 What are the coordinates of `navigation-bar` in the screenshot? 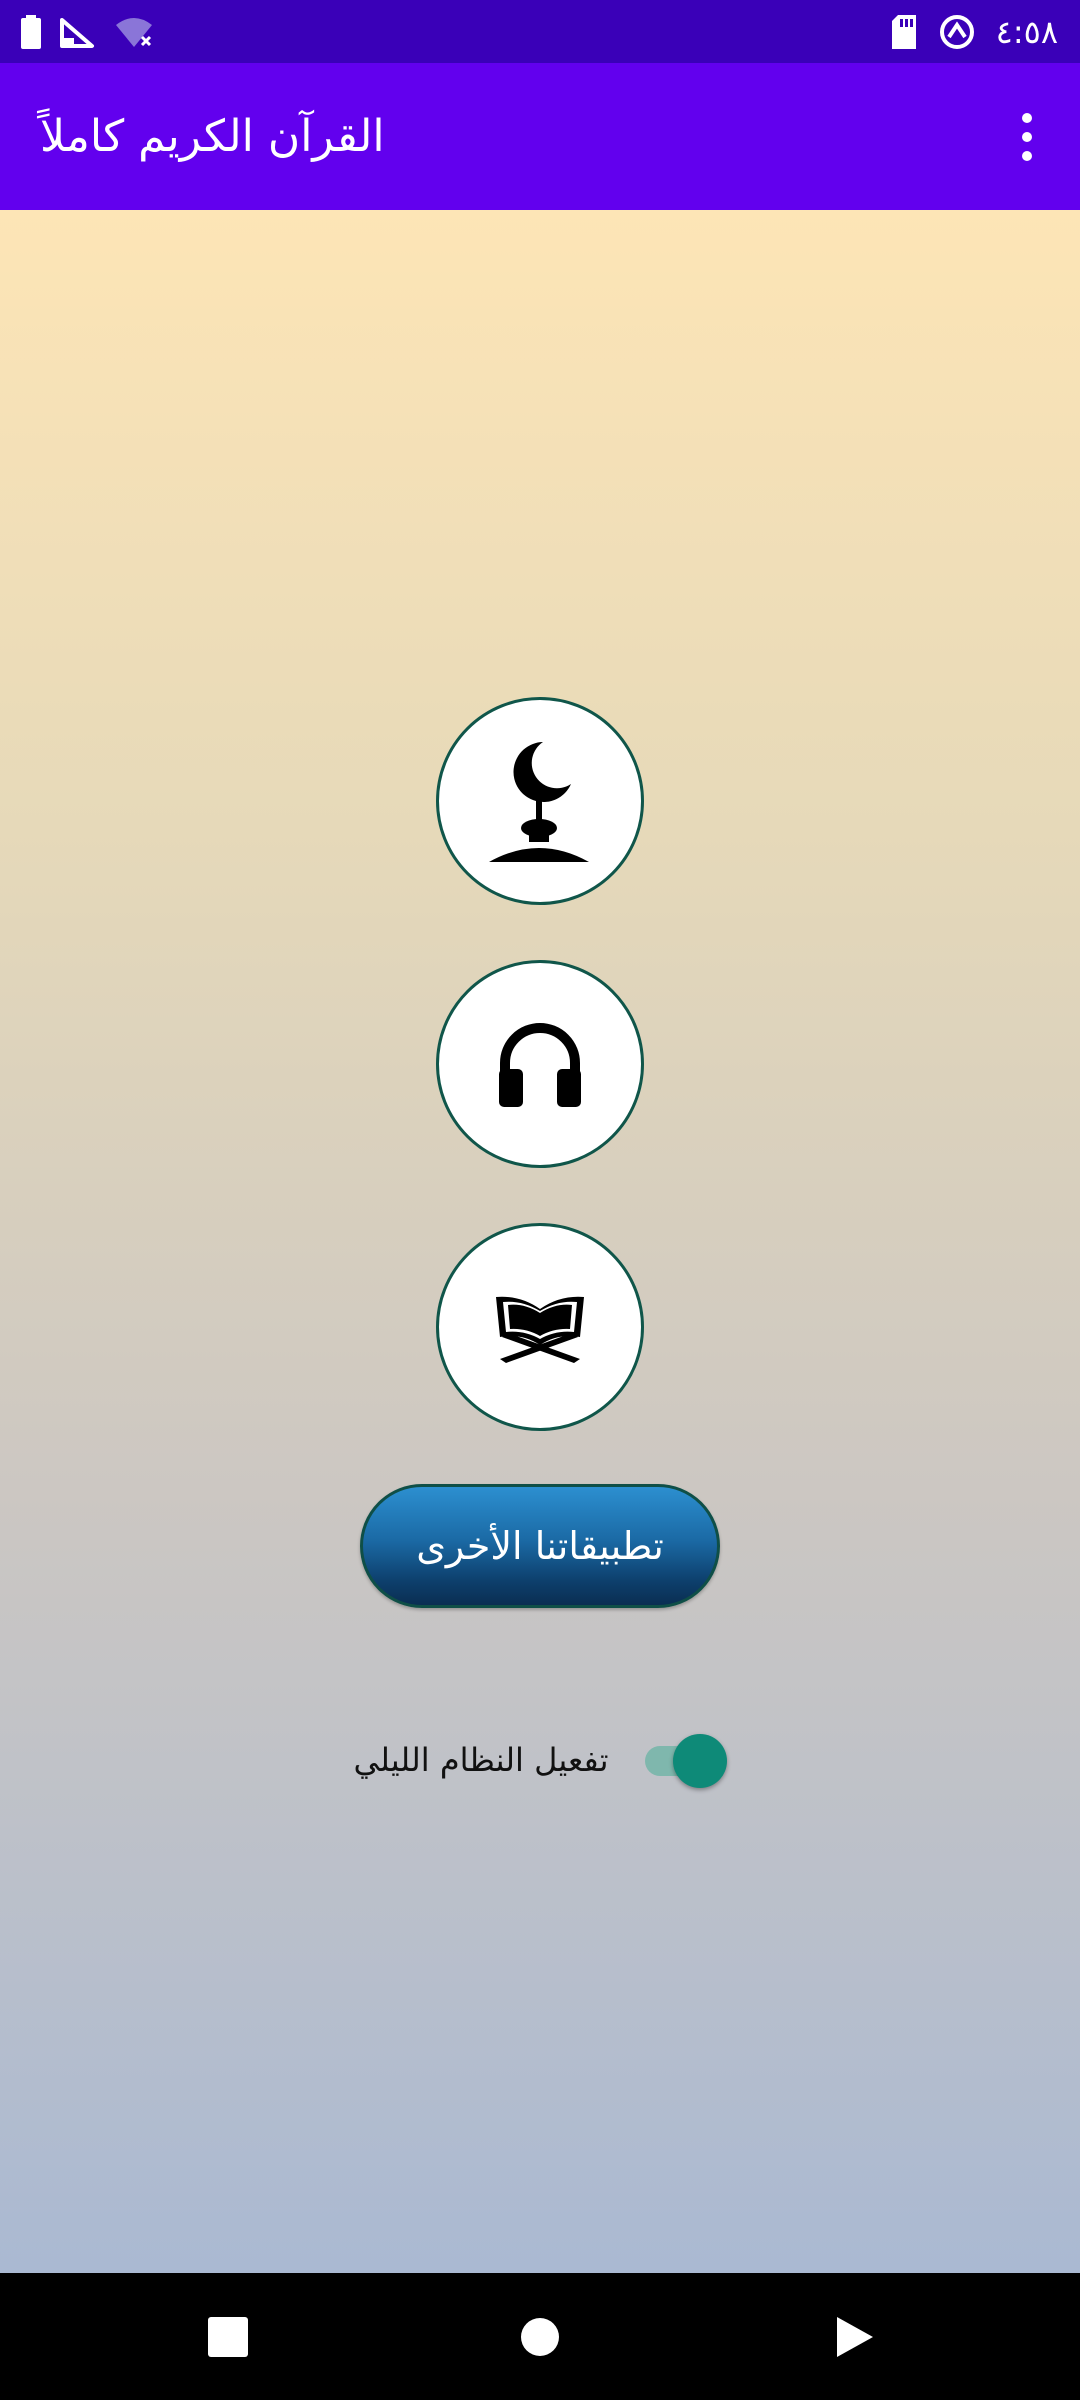 It's located at (540, 2336).